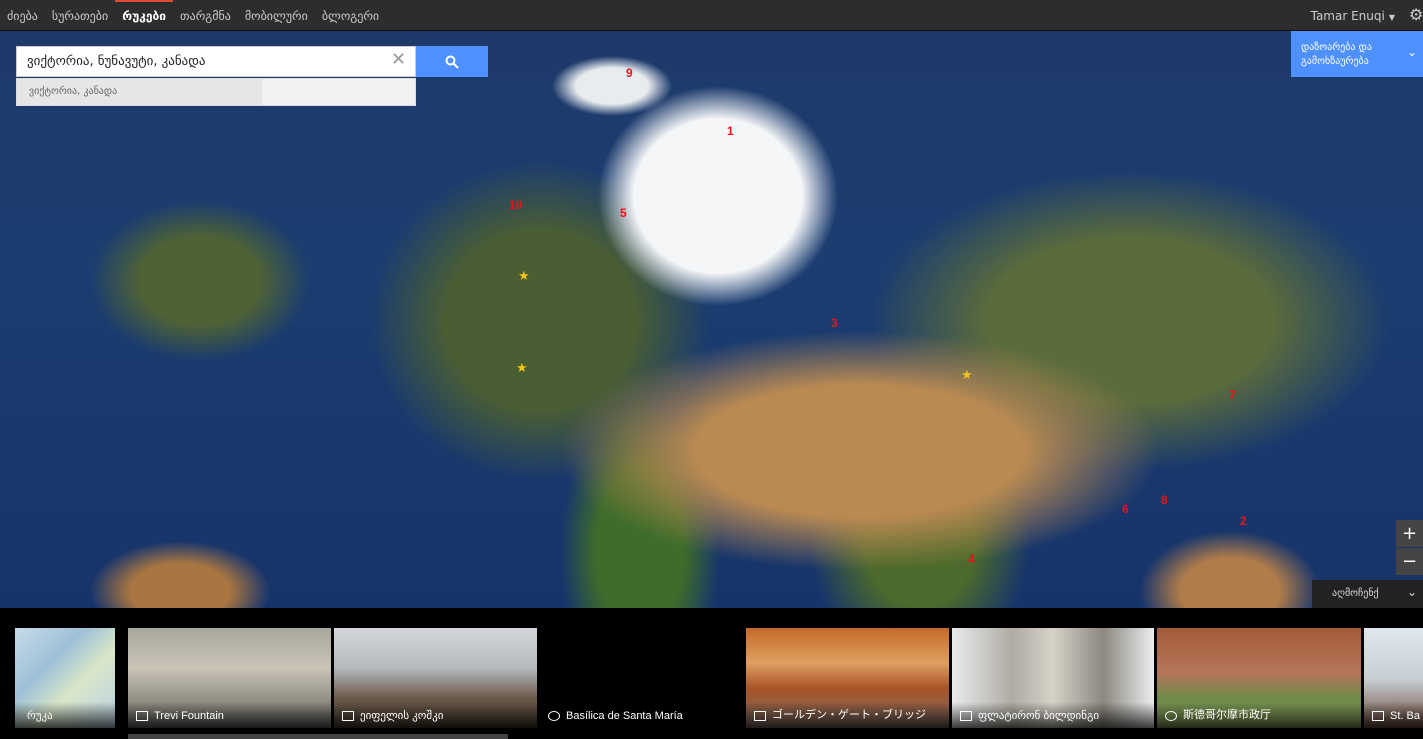  I want to click on card-label: Trevi Fountain, so click(189, 716).